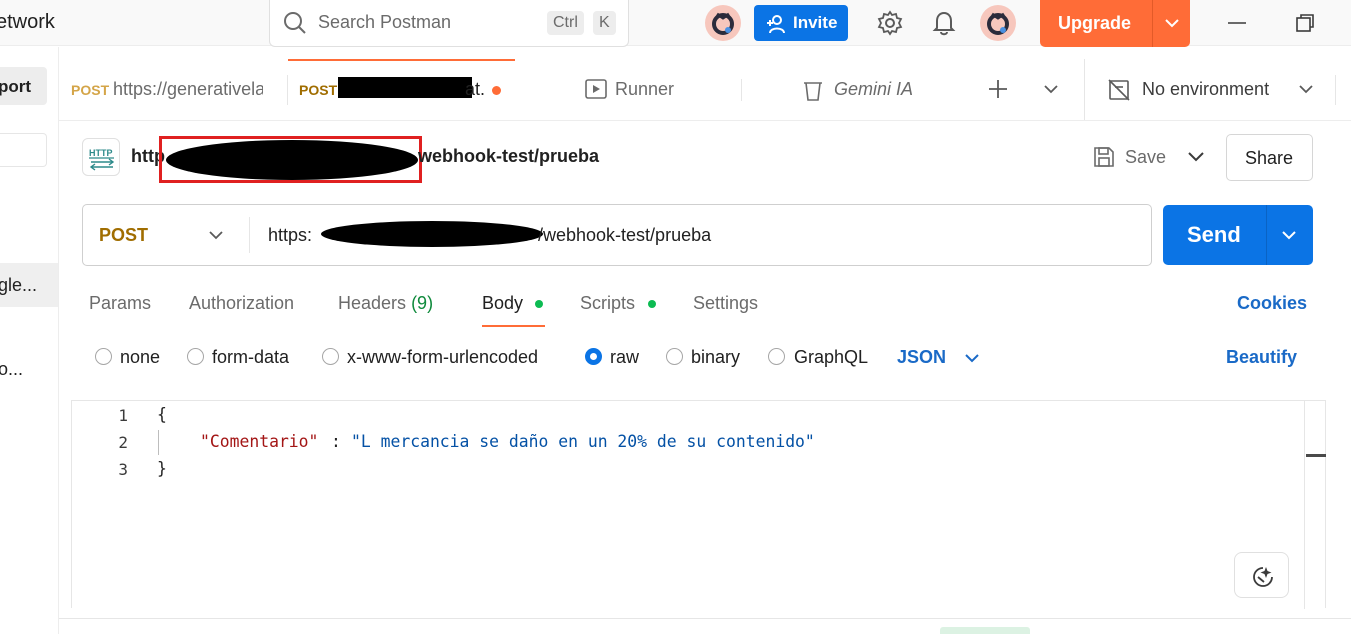 The height and width of the screenshot is (634, 1351). I want to click on search-placeholder: Search Postman, so click(385, 22).